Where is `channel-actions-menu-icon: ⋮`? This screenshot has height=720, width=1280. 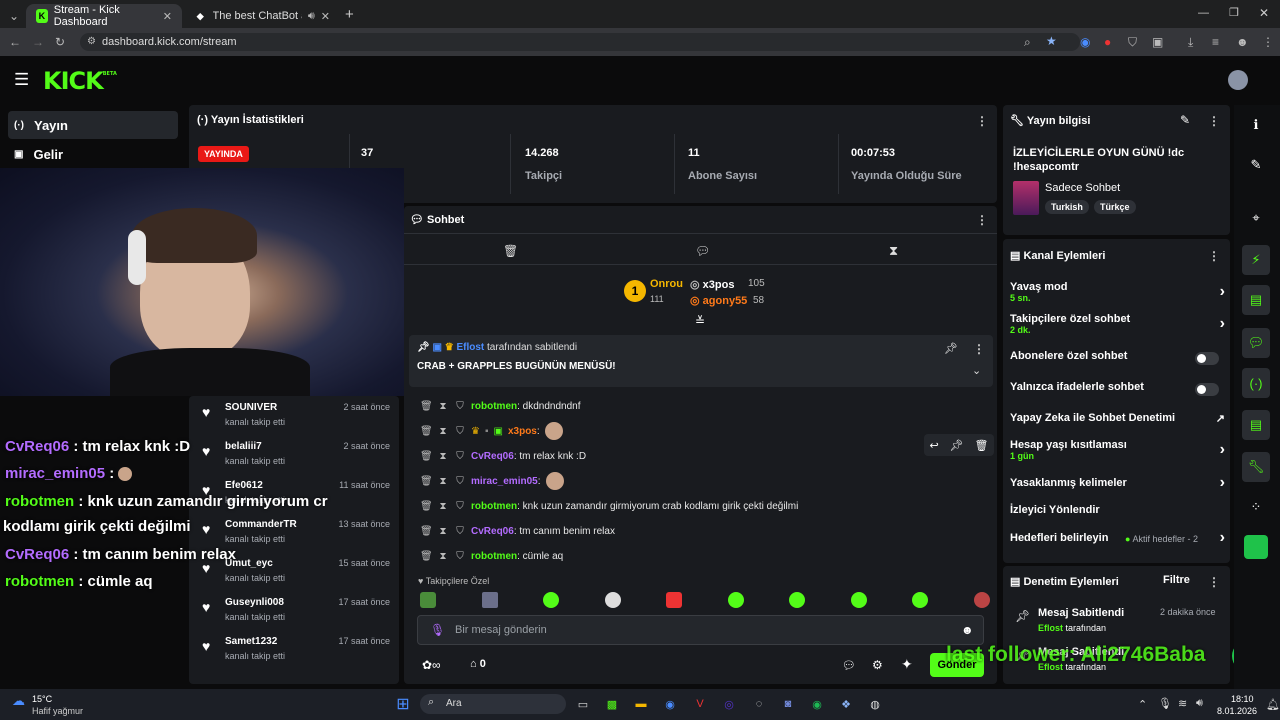 channel-actions-menu-icon: ⋮ is located at coordinates (1214, 256).